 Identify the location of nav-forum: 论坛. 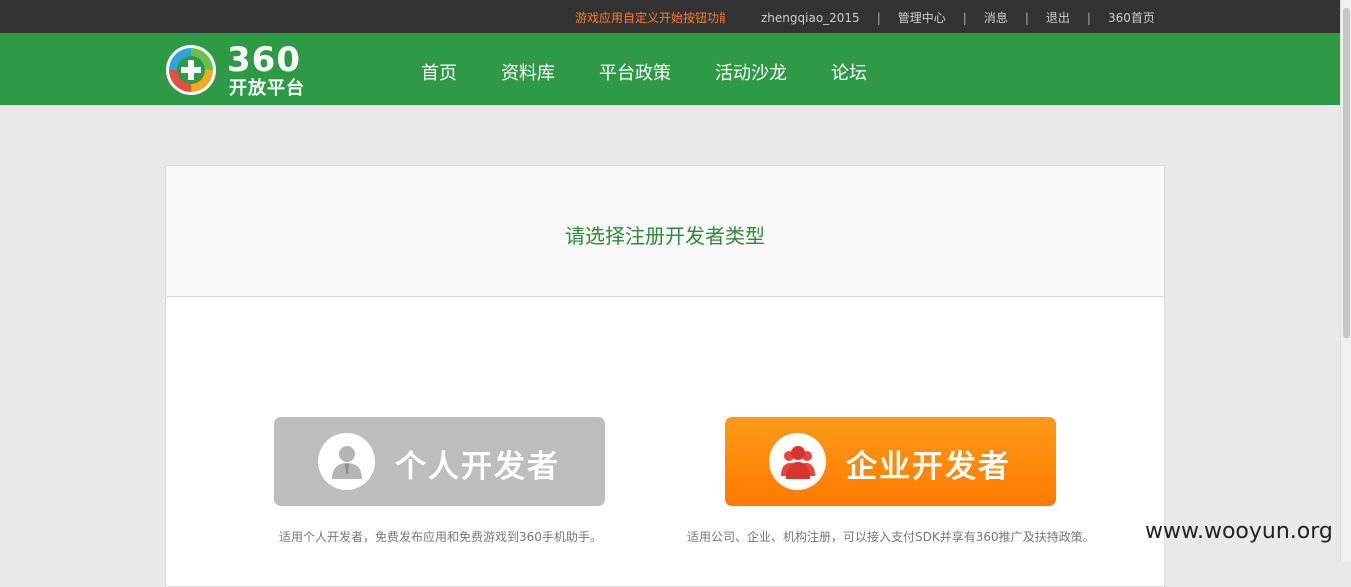
(849, 72).